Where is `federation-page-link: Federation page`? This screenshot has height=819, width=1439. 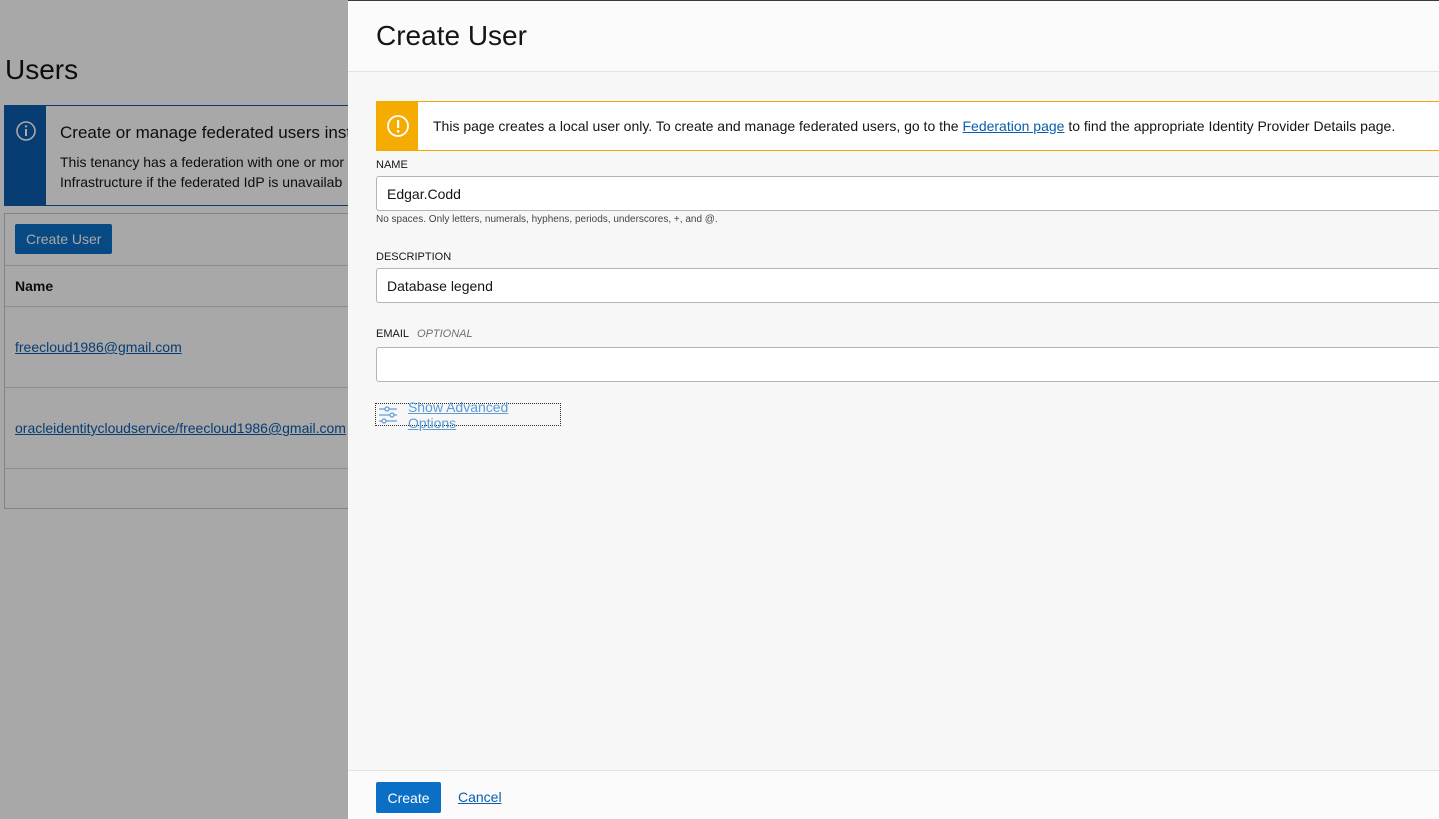
federation-page-link: Federation page is located at coordinates (1013, 126).